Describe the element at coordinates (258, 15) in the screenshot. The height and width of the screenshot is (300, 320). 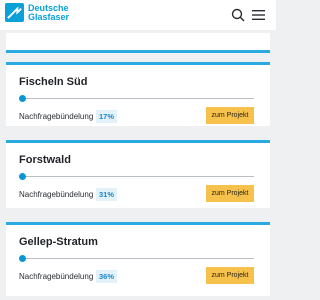
I see `hamburger-menu-icon` at that location.